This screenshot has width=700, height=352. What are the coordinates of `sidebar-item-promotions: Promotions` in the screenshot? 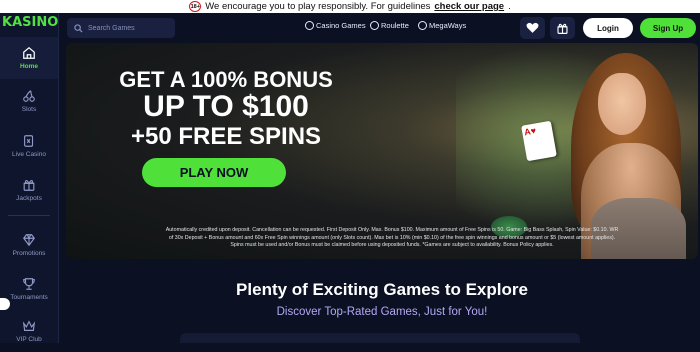 It's located at (29, 245).